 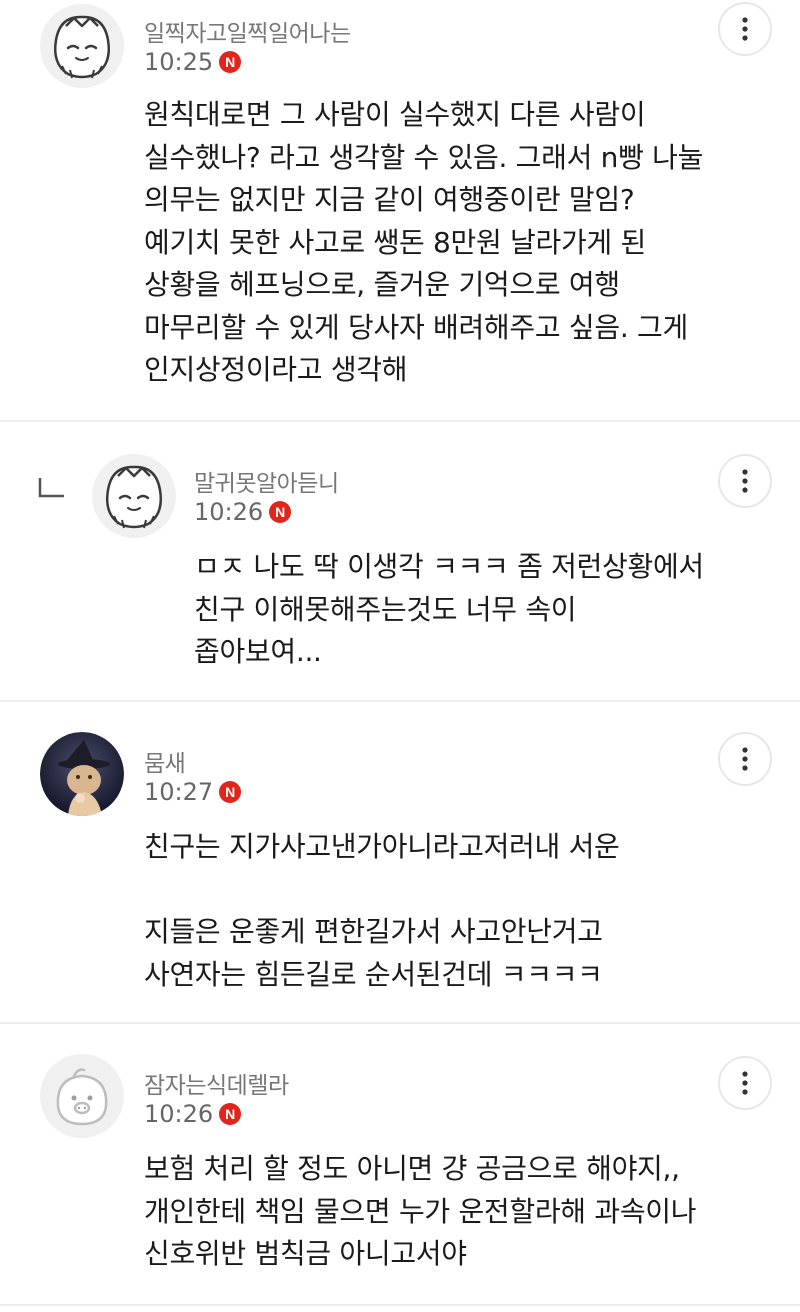 I want to click on comment-author: 말귀못알아듣니, so click(x=266, y=481).